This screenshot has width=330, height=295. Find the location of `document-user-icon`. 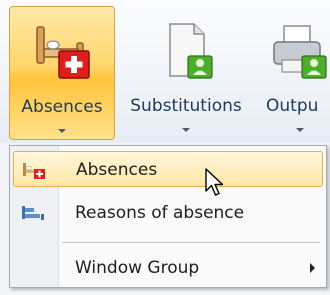

document-user-icon is located at coordinates (186, 52).